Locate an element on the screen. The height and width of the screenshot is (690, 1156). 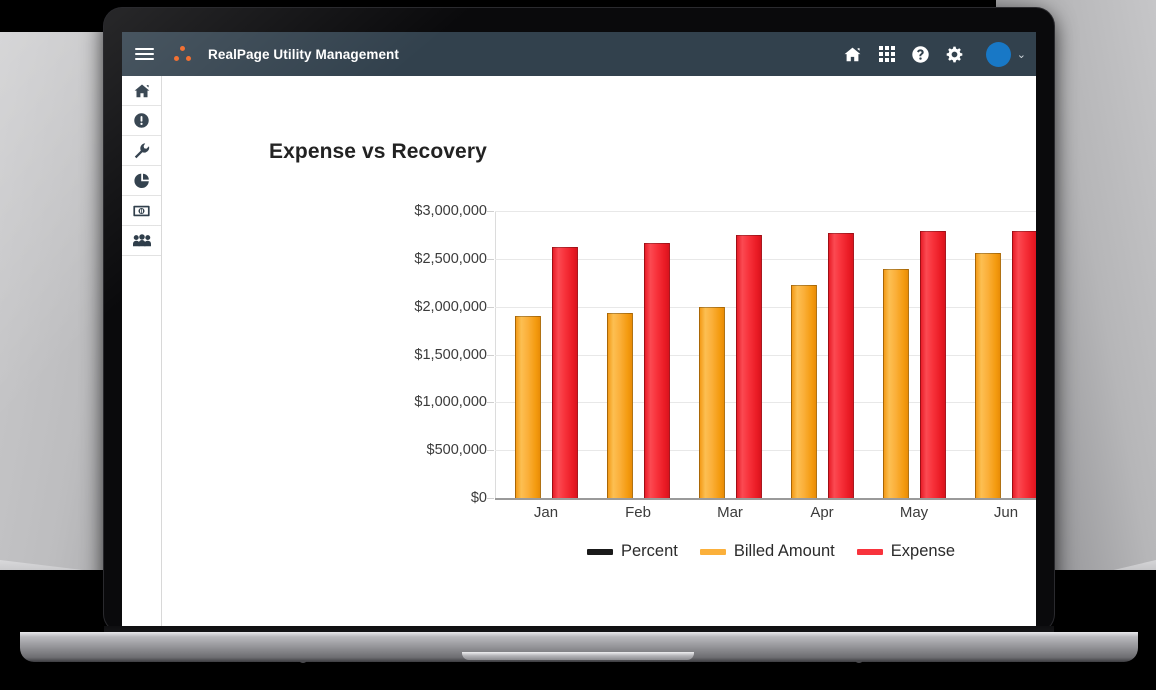
bar-billed-amount-mar is located at coordinates (711, 402).